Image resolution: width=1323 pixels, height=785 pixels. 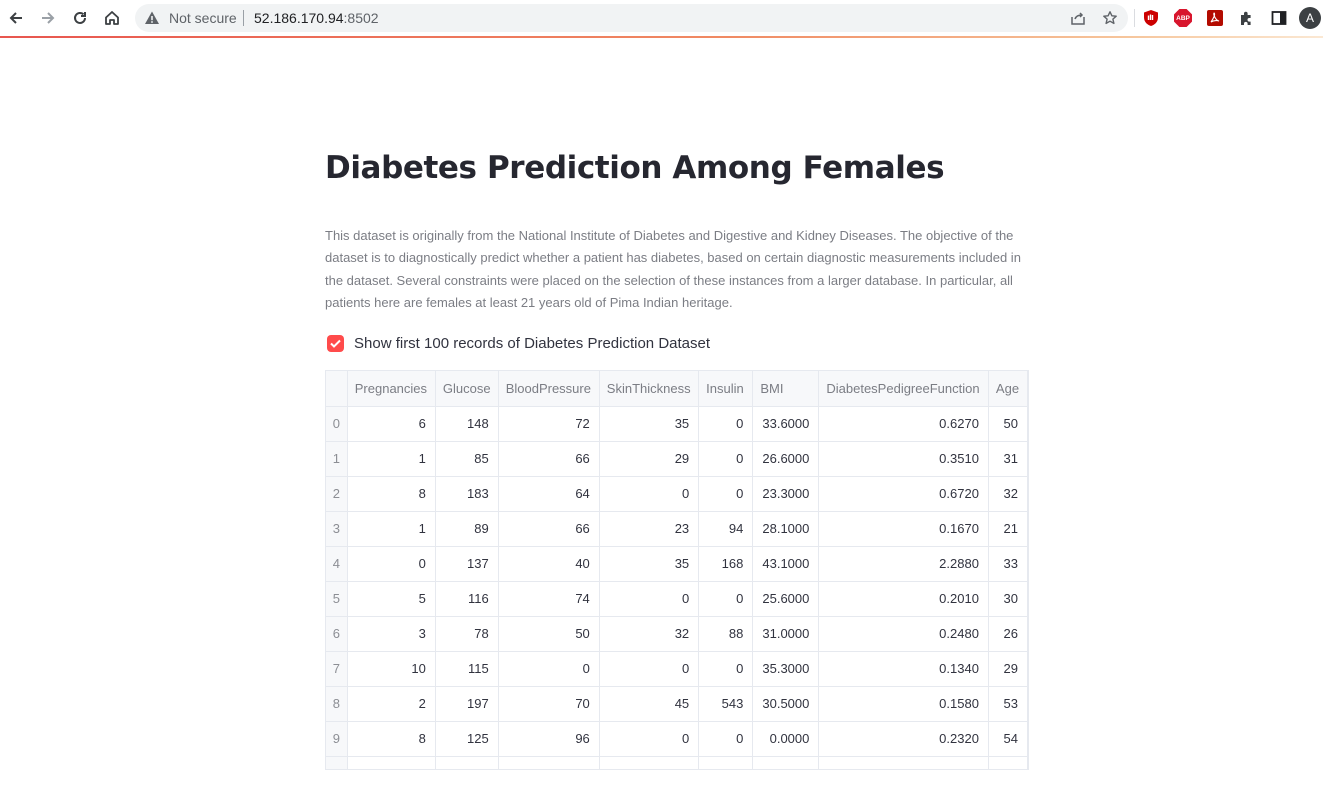 What do you see at coordinates (549, 494) in the screenshot?
I see `table-cell: 64` at bounding box center [549, 494].